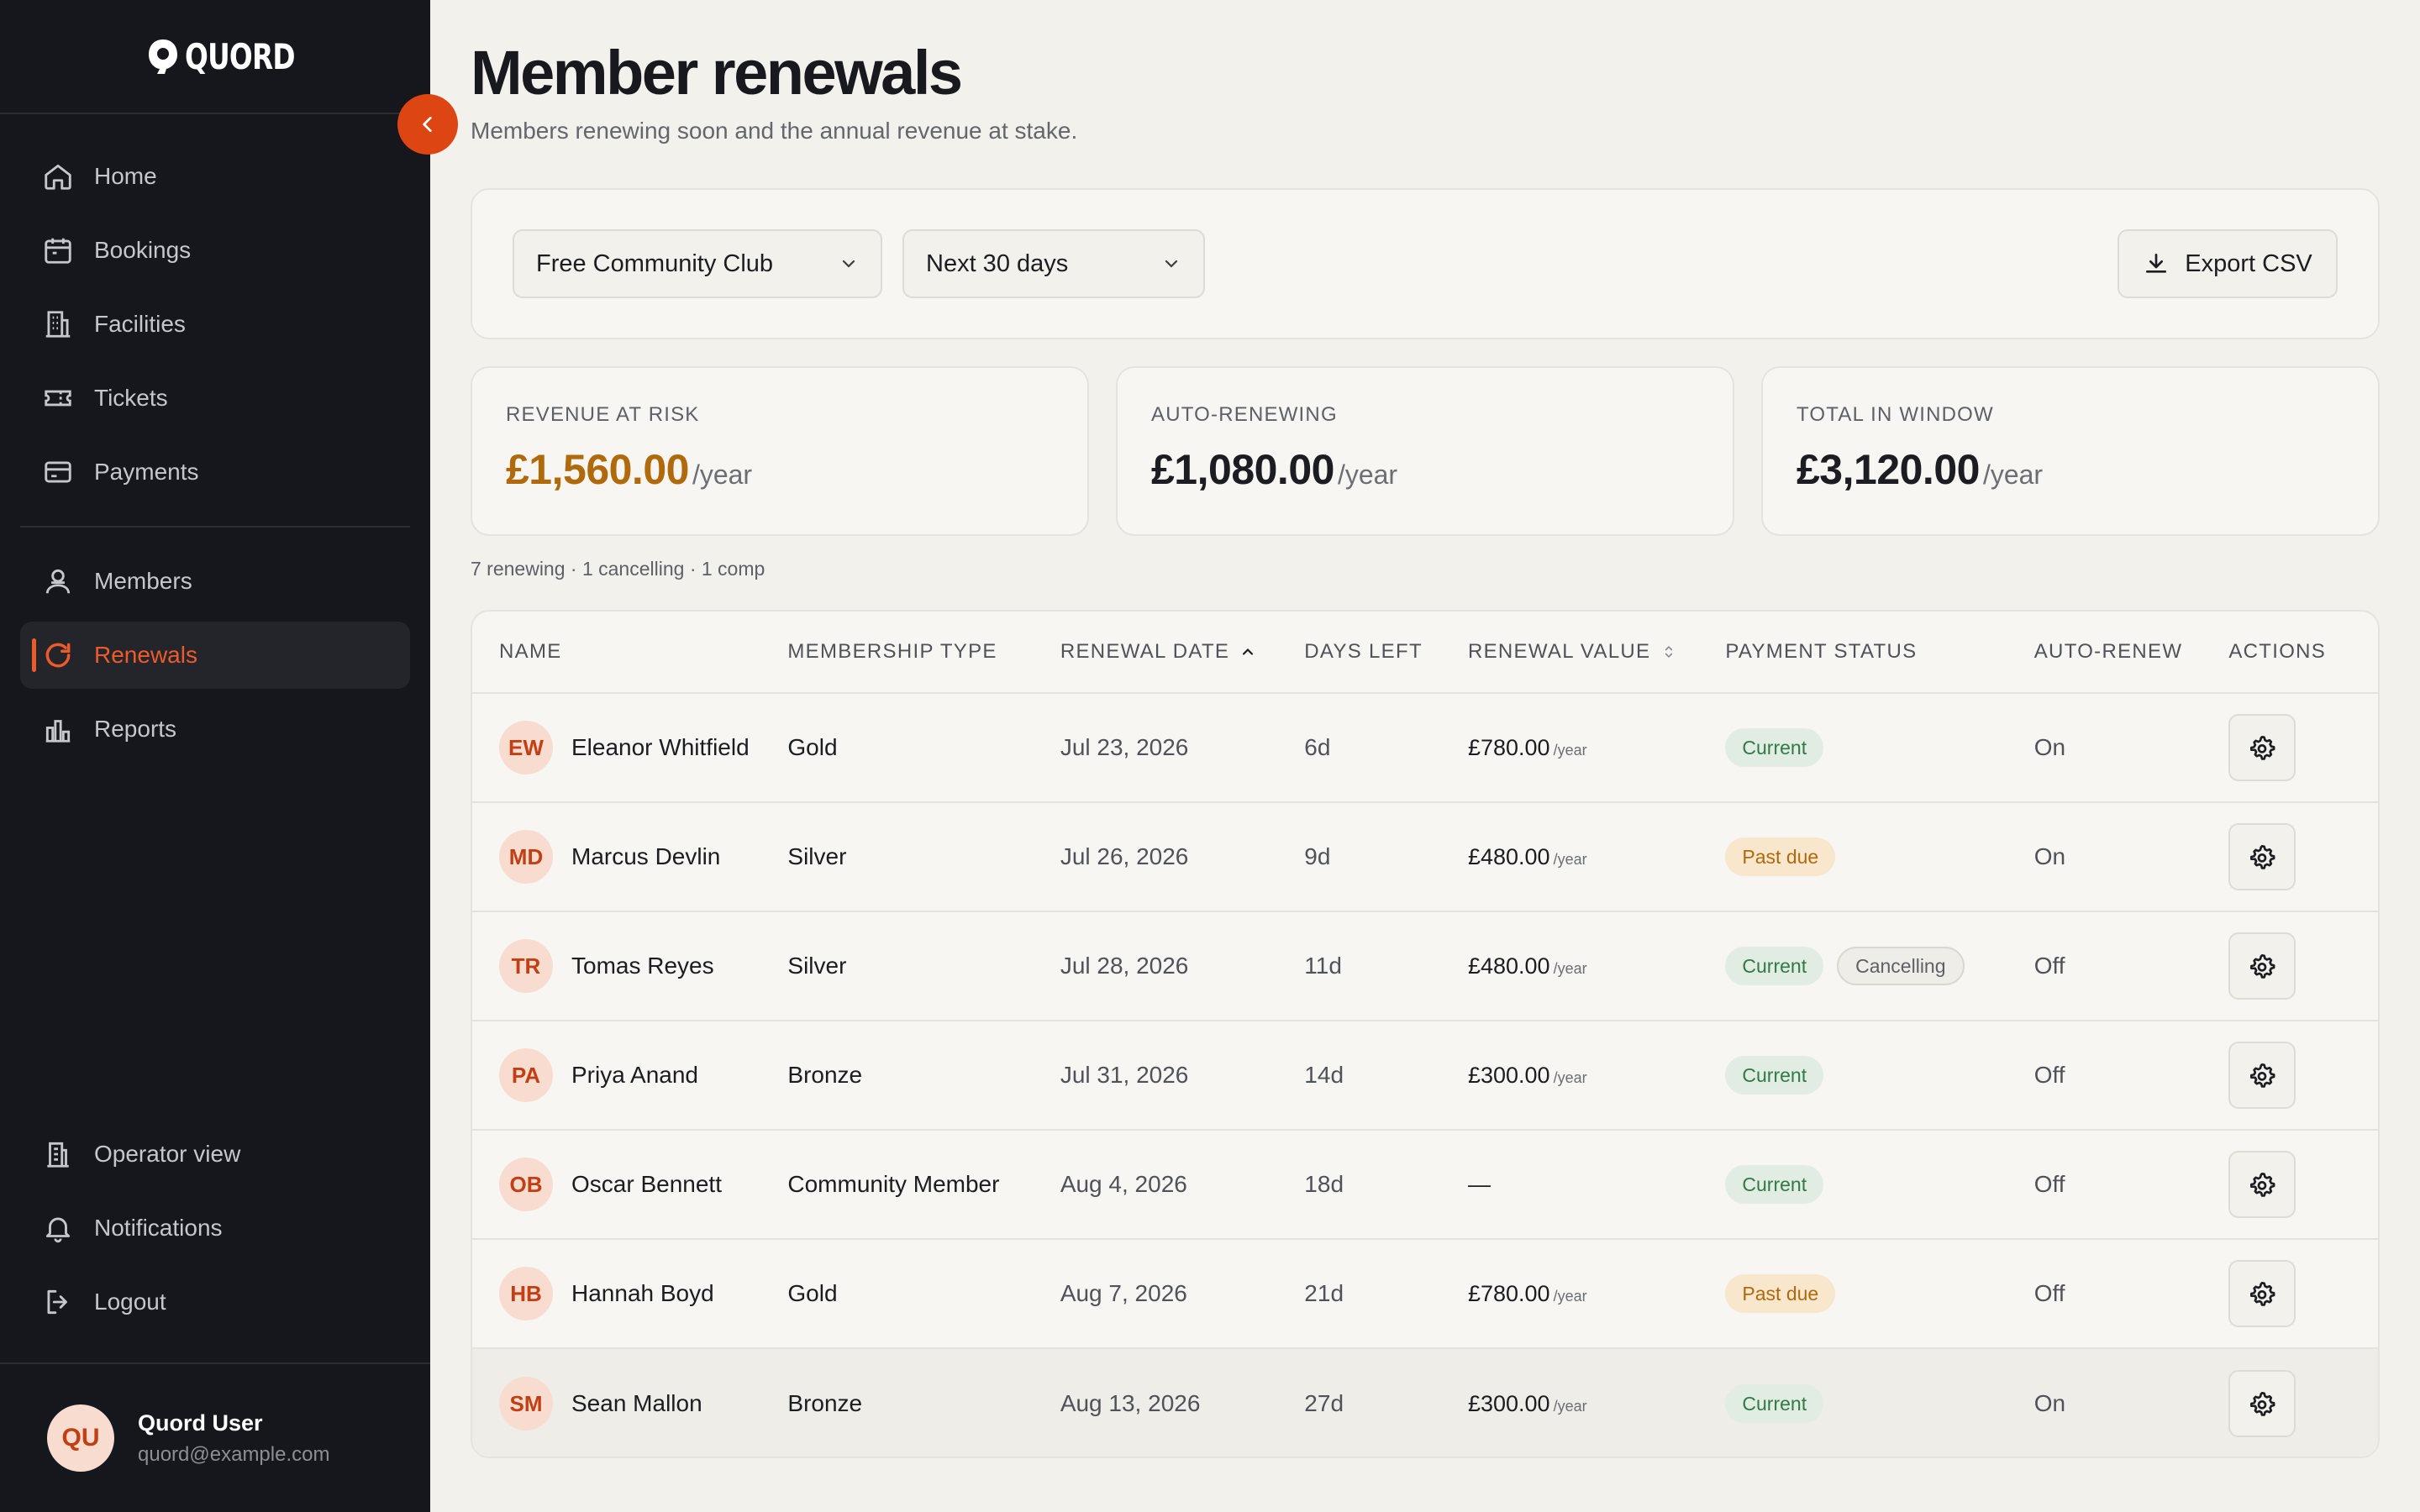  What do you see at coordinates (215, 324) in the screenshot?
I see `sidebar-item-facilities: Facilities` at bounding box center [215, 324].